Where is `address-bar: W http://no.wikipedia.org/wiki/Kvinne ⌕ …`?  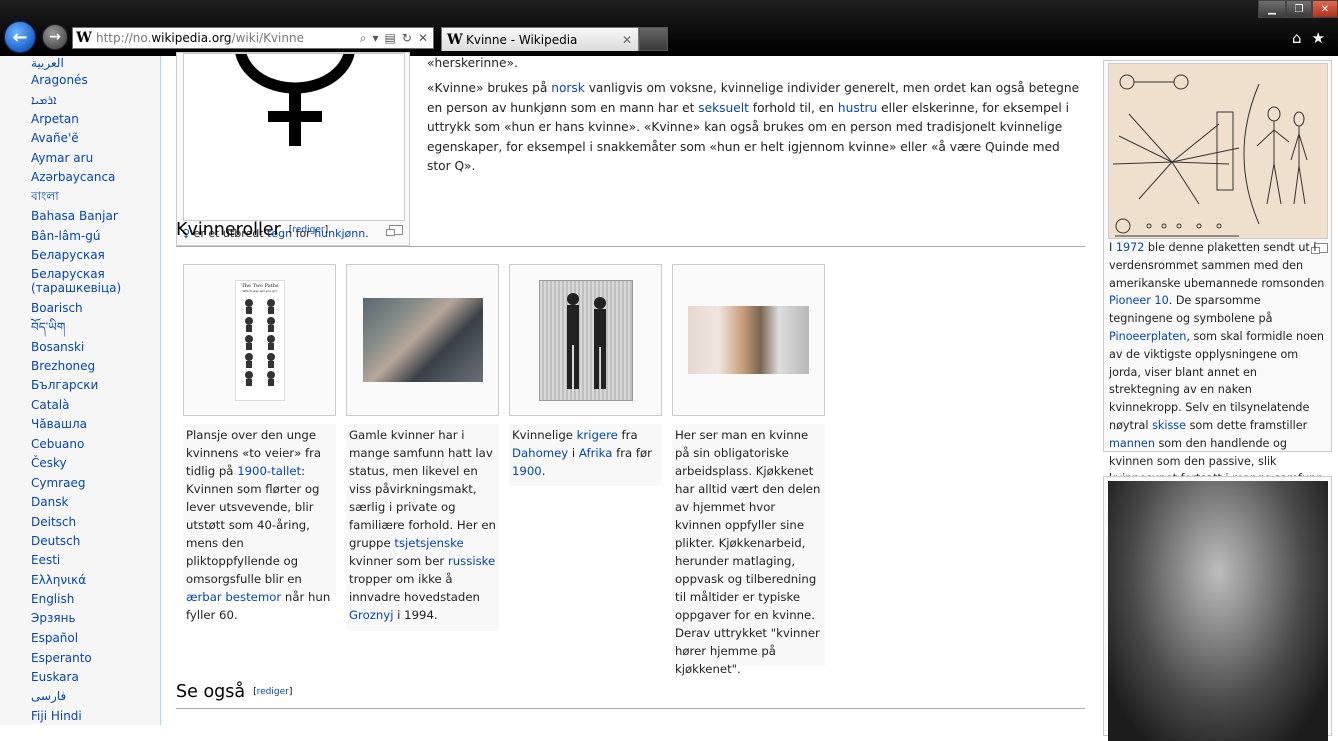
address-bar: W http://no.wikipedia.org/wiki/Kvinne ⌕ … is located at coordinates (253, 38).